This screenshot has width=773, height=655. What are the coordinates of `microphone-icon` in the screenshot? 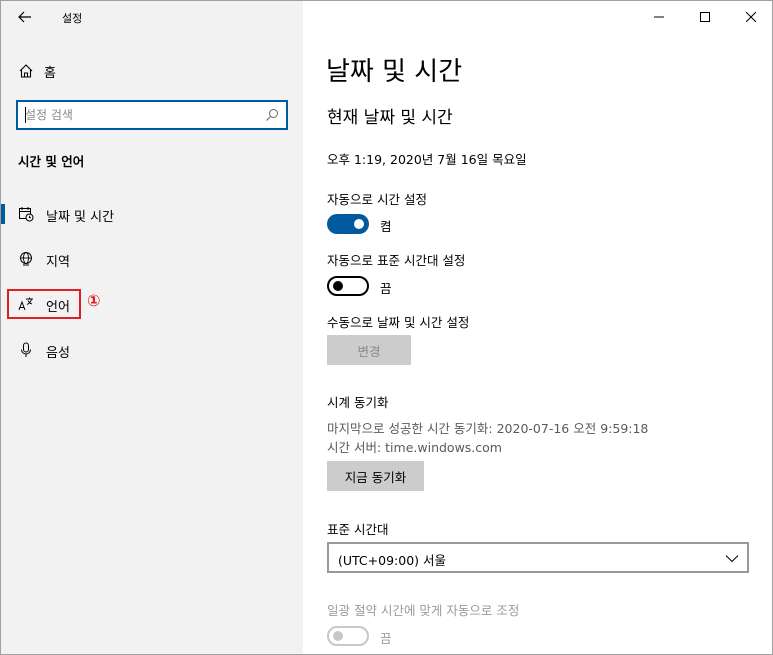 It's located at (26, 350).